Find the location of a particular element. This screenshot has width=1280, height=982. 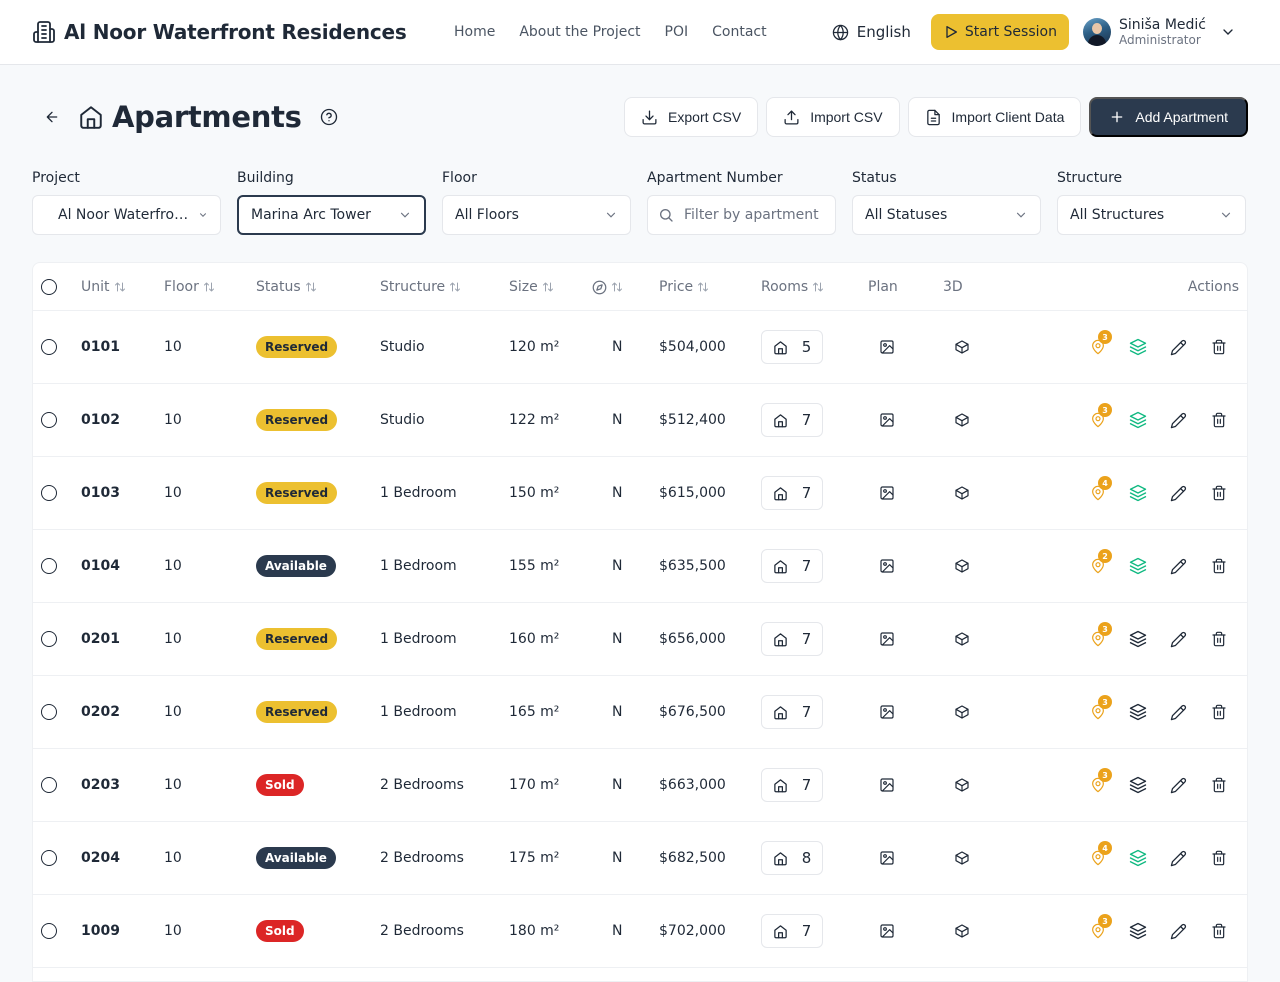

col-rooms: Rooms is located at coordinates (792, 287).